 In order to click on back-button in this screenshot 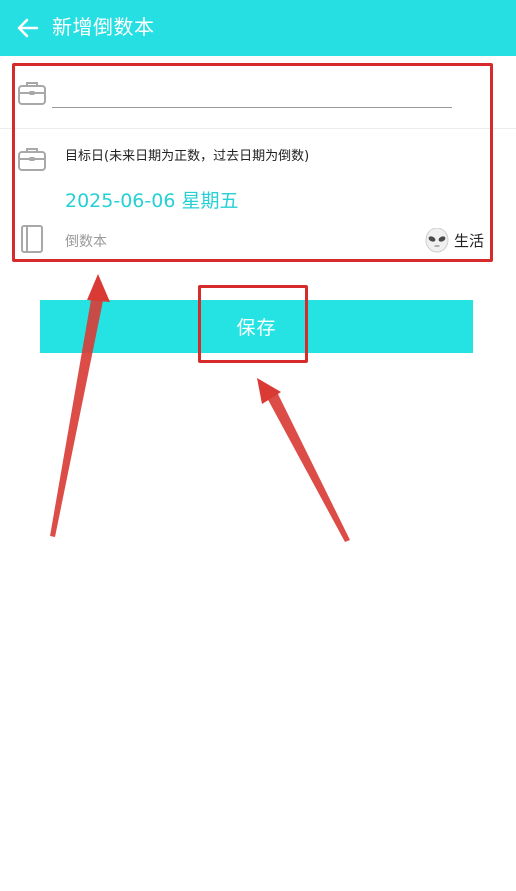, I will do `click(28, 28)`.